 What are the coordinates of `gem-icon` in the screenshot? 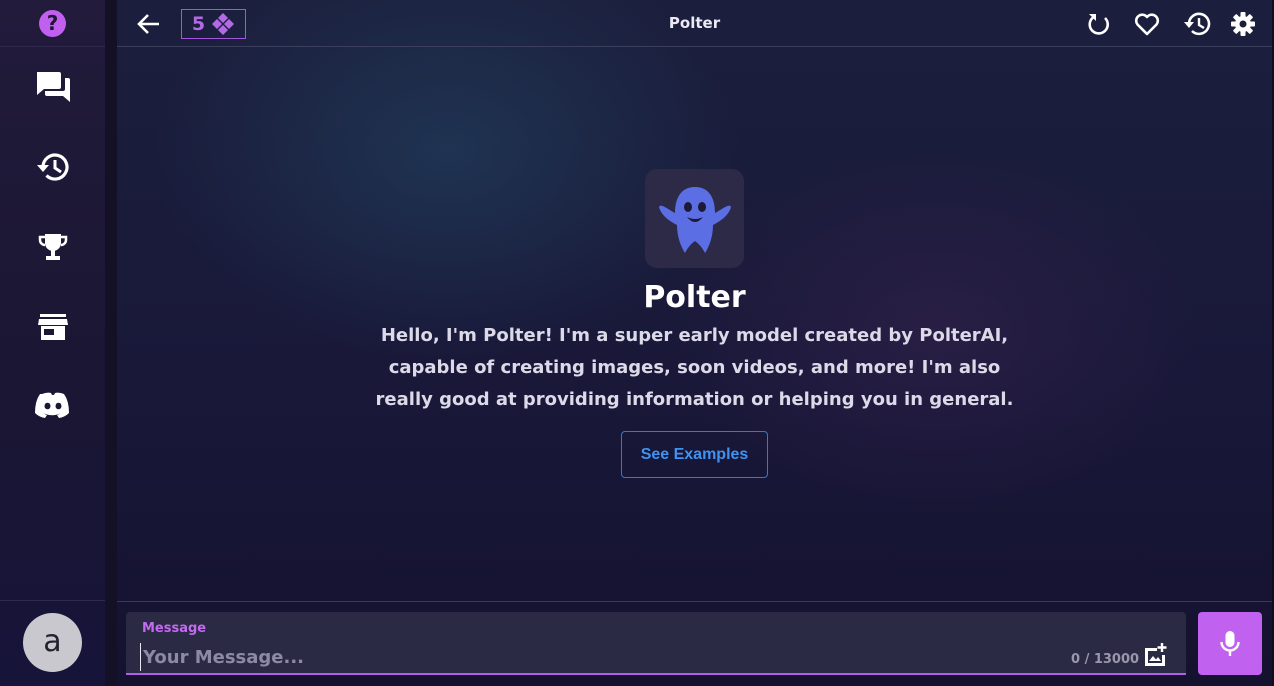 It's located at (223, 24).